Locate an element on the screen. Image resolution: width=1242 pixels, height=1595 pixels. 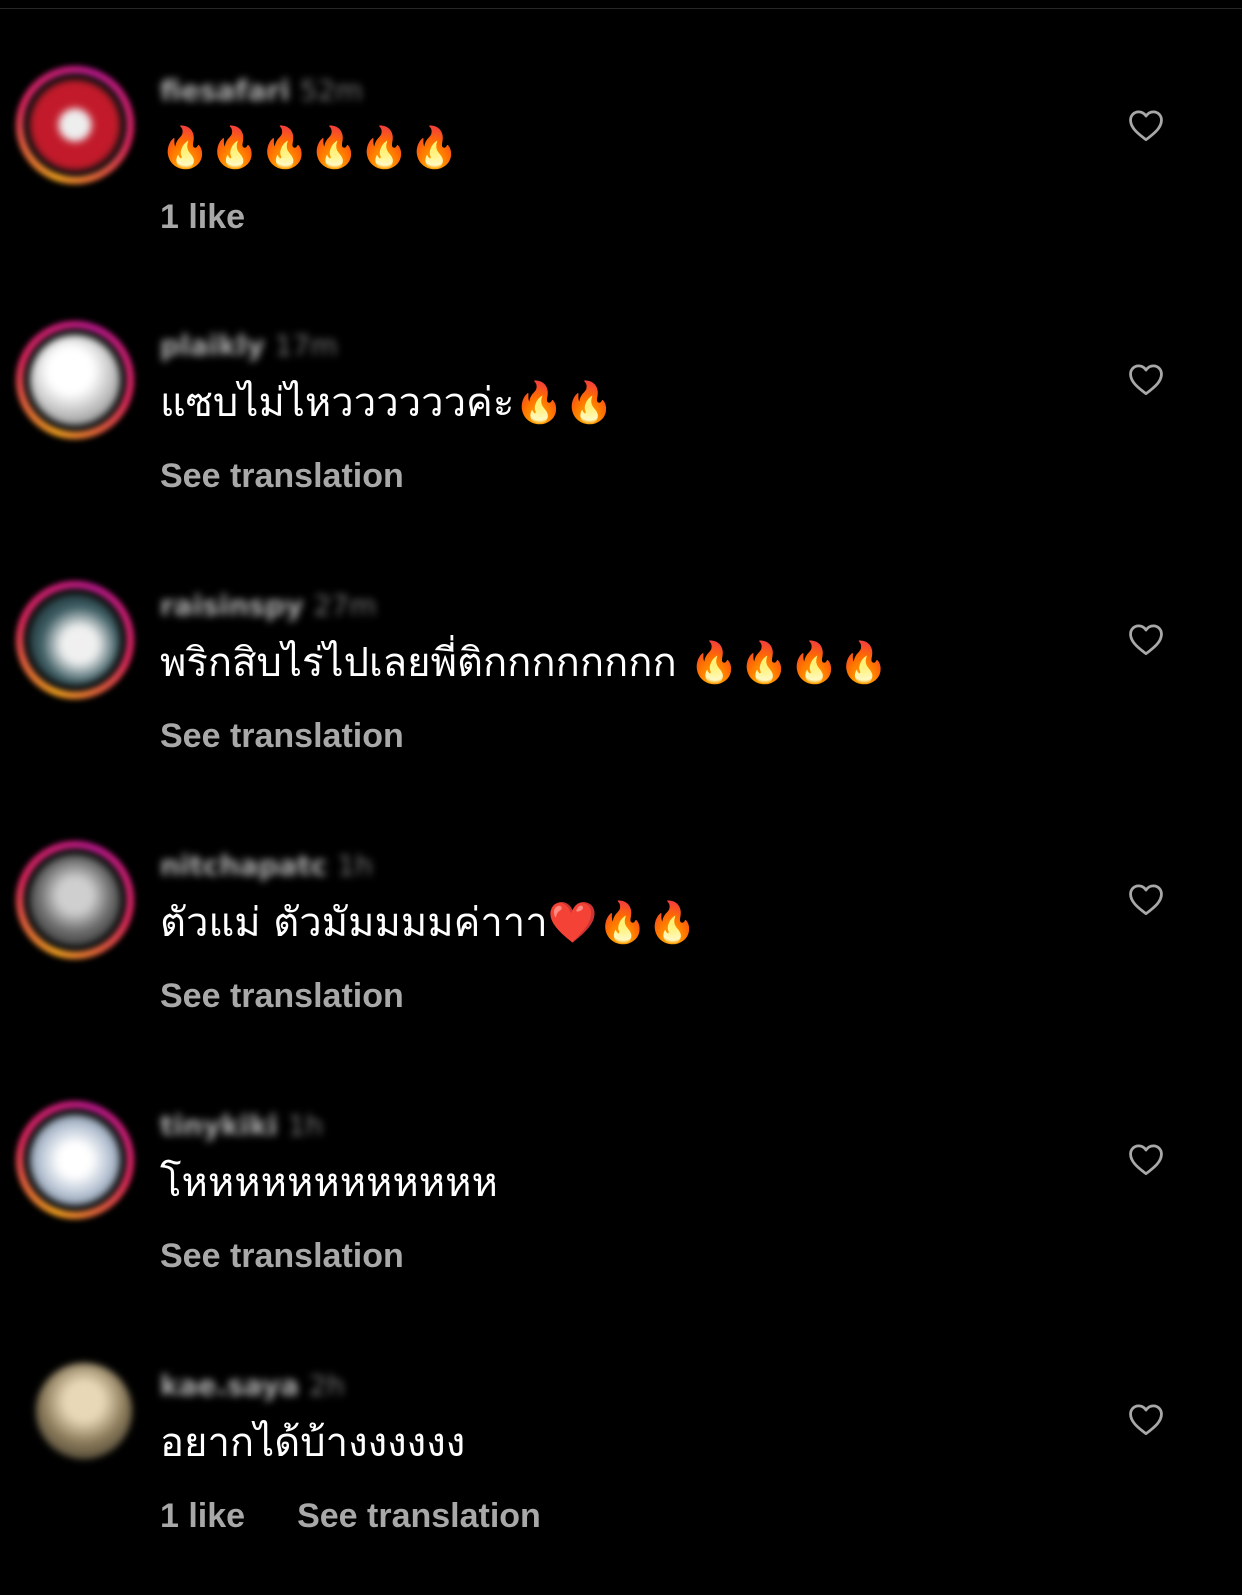
comment-text: อยากได้บ้างงงงงง is located at coordinates (313, 1443).